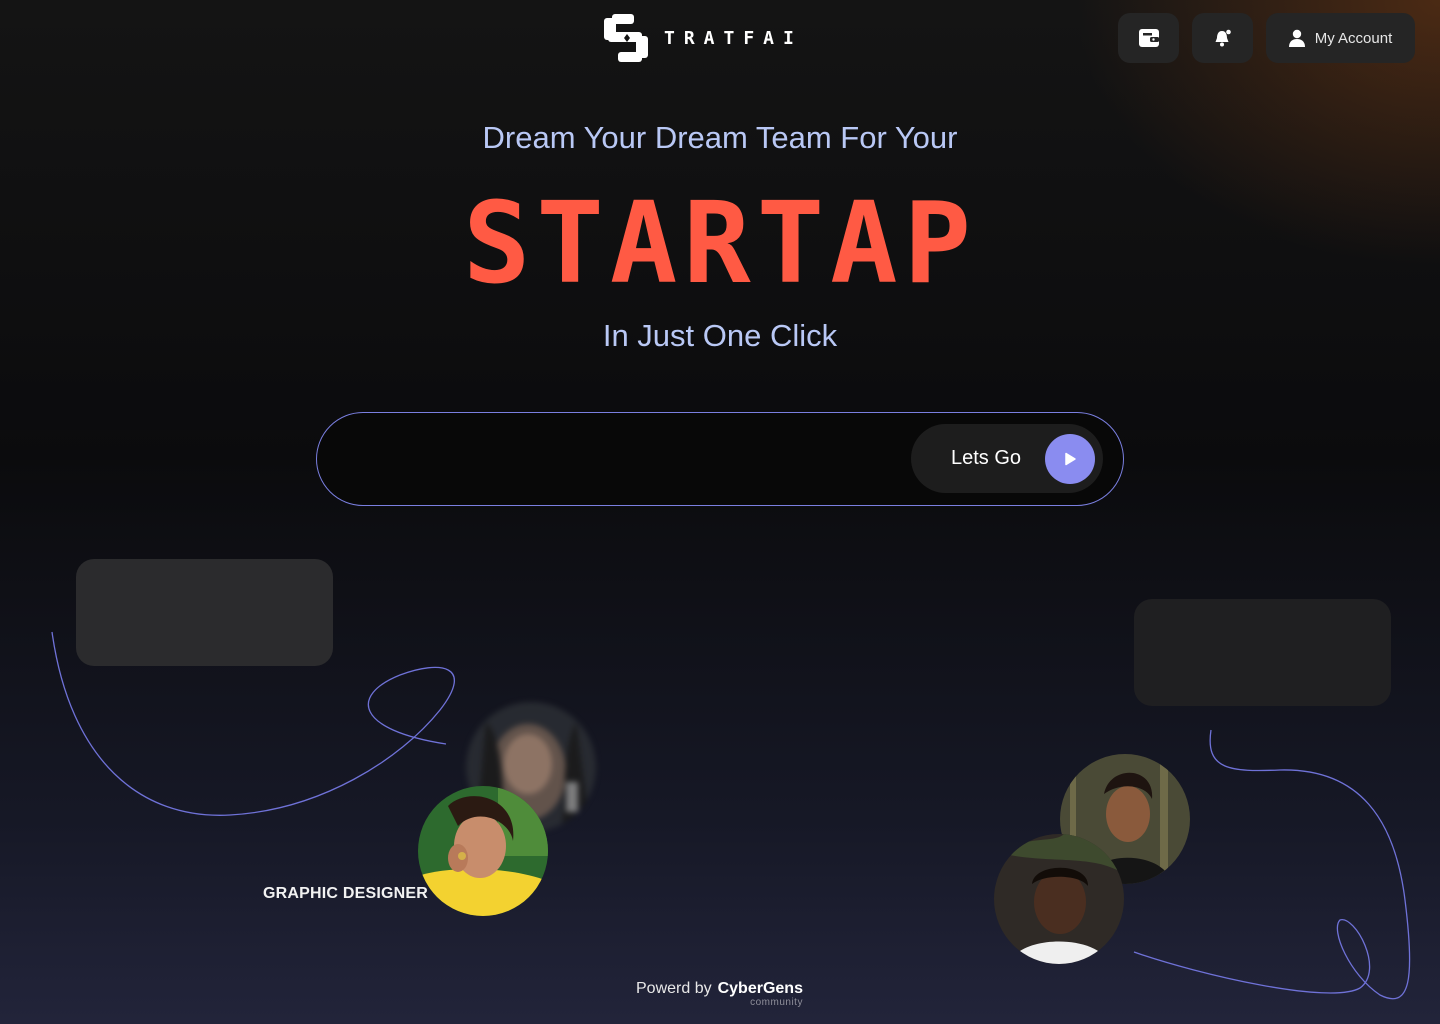 This screenshot has width=1440, height=1024. I want to click on logo: TRATFAI, so click(703, 38).